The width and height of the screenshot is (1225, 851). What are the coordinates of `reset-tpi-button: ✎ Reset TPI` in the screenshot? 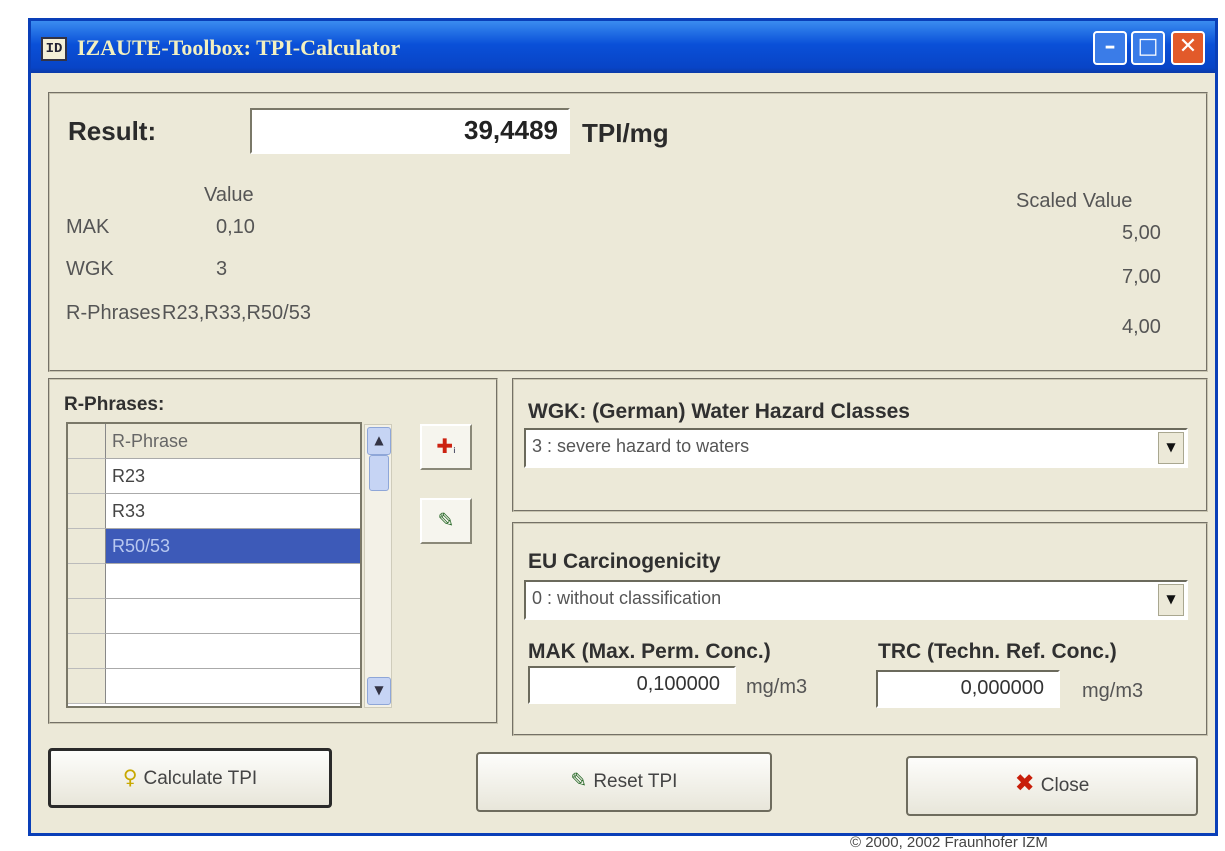 It's located at (624, 782).